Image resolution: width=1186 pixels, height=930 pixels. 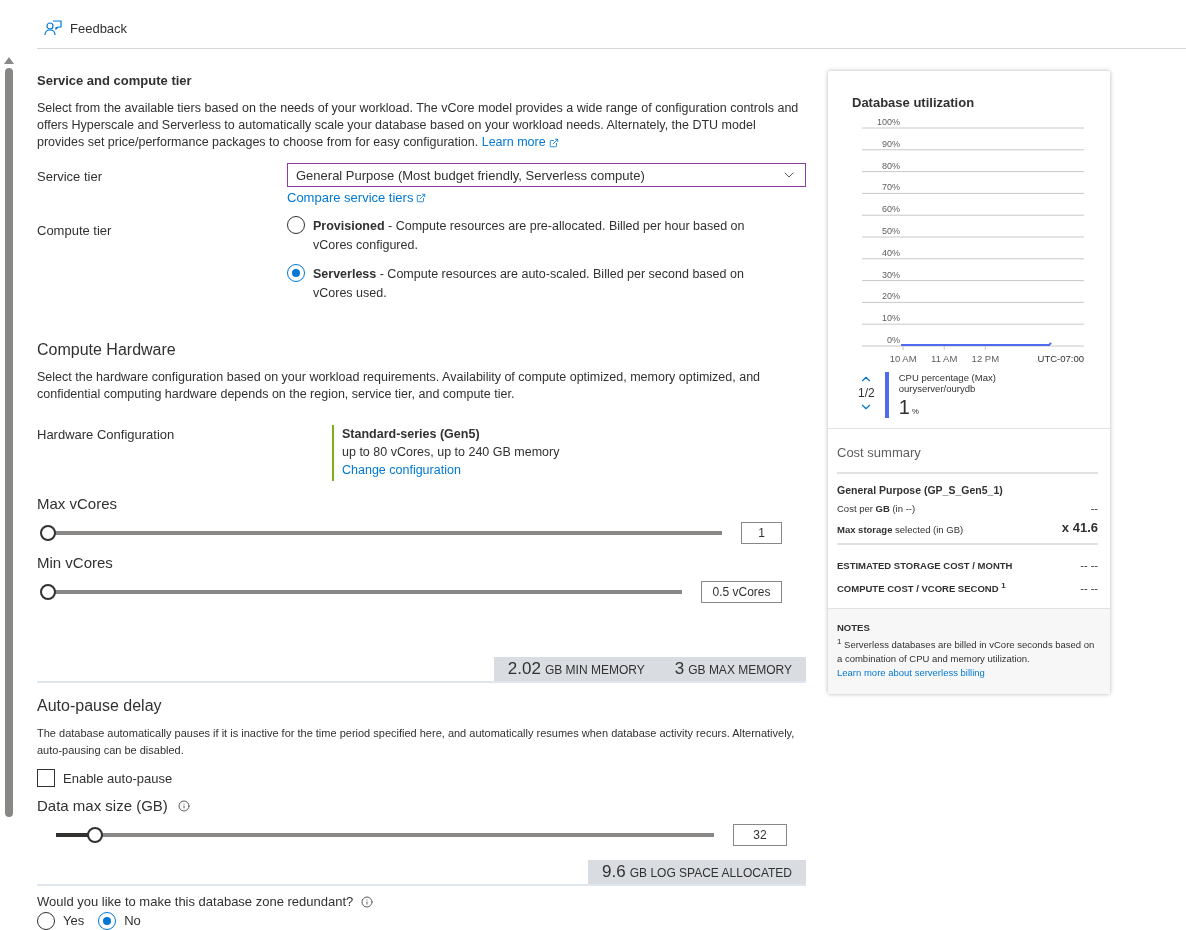 What do you see at coordinates (529, 236) in the screenshot?
I see `radio-label: Provisioned - Compute resources are pre-allocated. Billed per hour based on vCores configured.` at bounding box center [529, 236].